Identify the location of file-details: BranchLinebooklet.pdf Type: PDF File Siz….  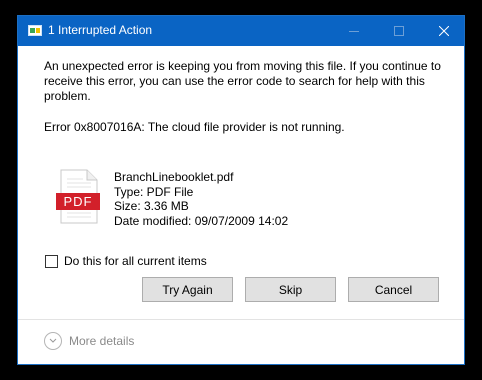
(201, 199).